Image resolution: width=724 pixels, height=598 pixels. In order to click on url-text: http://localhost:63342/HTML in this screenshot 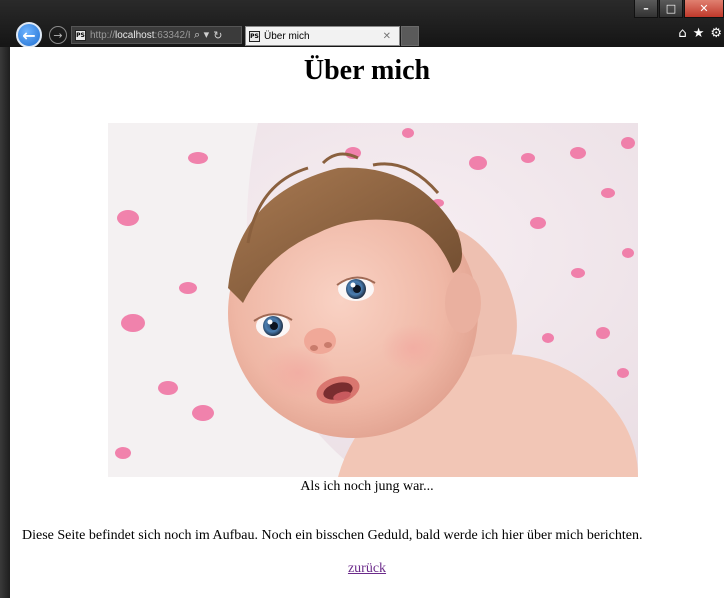, I will do `click(140, 35)`.